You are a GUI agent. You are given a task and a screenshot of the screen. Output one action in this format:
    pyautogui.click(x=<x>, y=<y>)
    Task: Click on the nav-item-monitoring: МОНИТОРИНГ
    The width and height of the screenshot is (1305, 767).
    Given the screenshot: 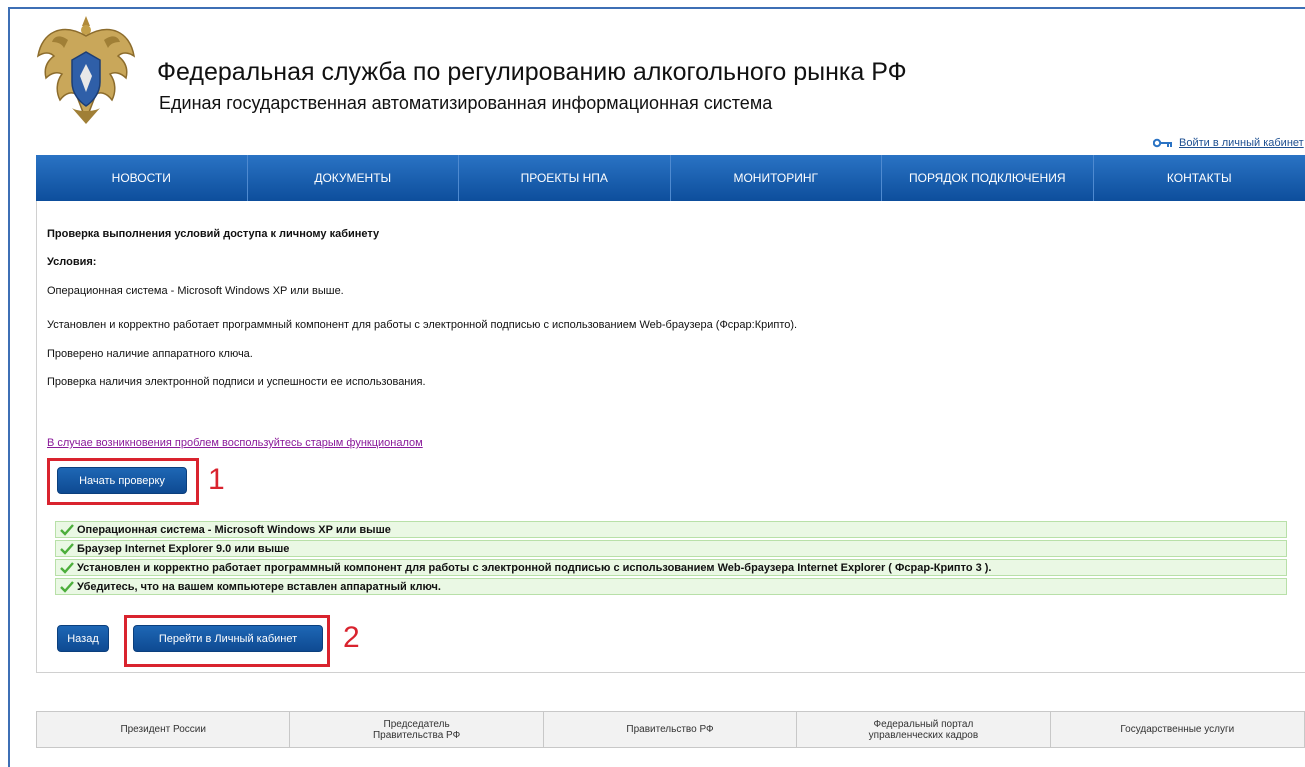 What is the action you would take?
    pyautogui.click(x=777, y=178)
    